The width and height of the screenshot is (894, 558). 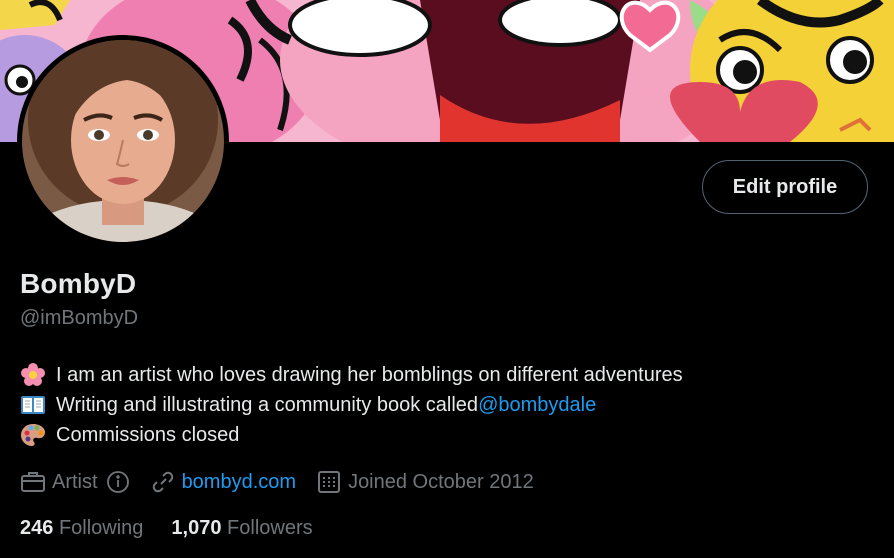 I want to click on bio-text: Commissions closed, so click(x=148, y=435).